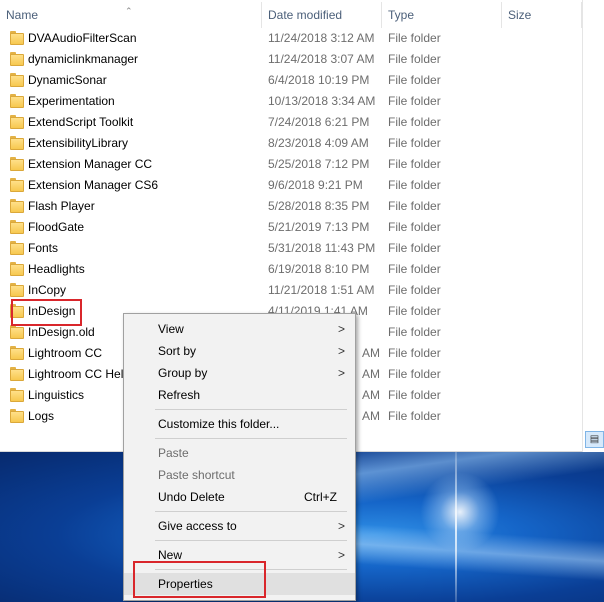  What do you see at coordinates (93, 185) in the screenshot?
I see `file-name: Extension Manager CS6` at bounding box center [93, 185].